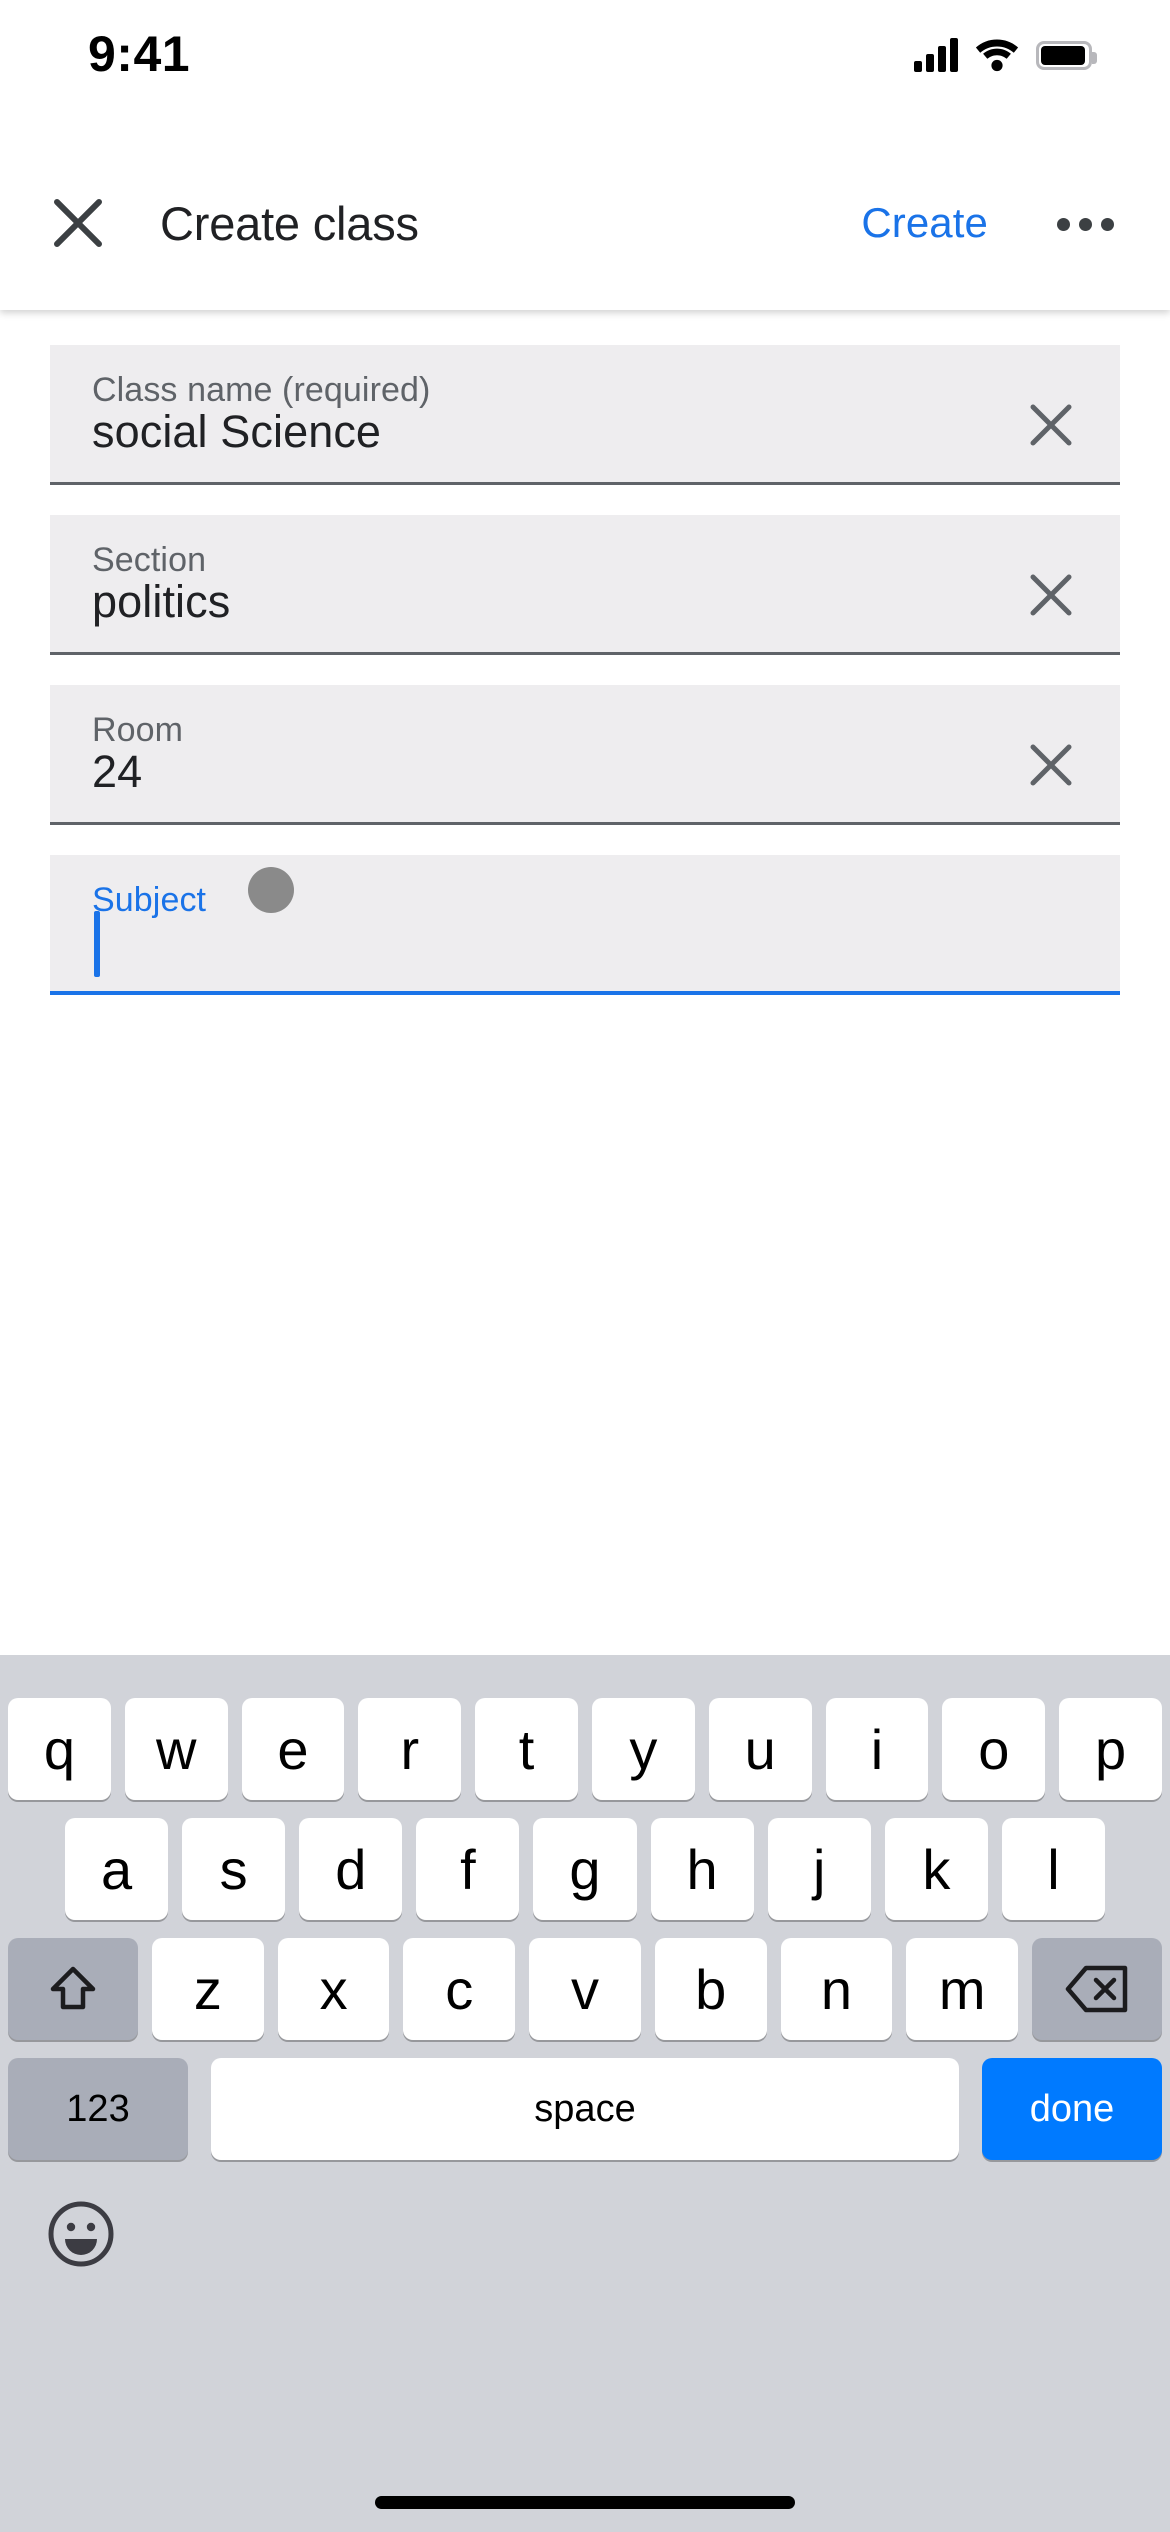 This screenshot has width=1170, height=2532. What do you see at coordinates (526, 1749) in the screenshot?
I see `key-t: t` at bounding box center [526, 1749].